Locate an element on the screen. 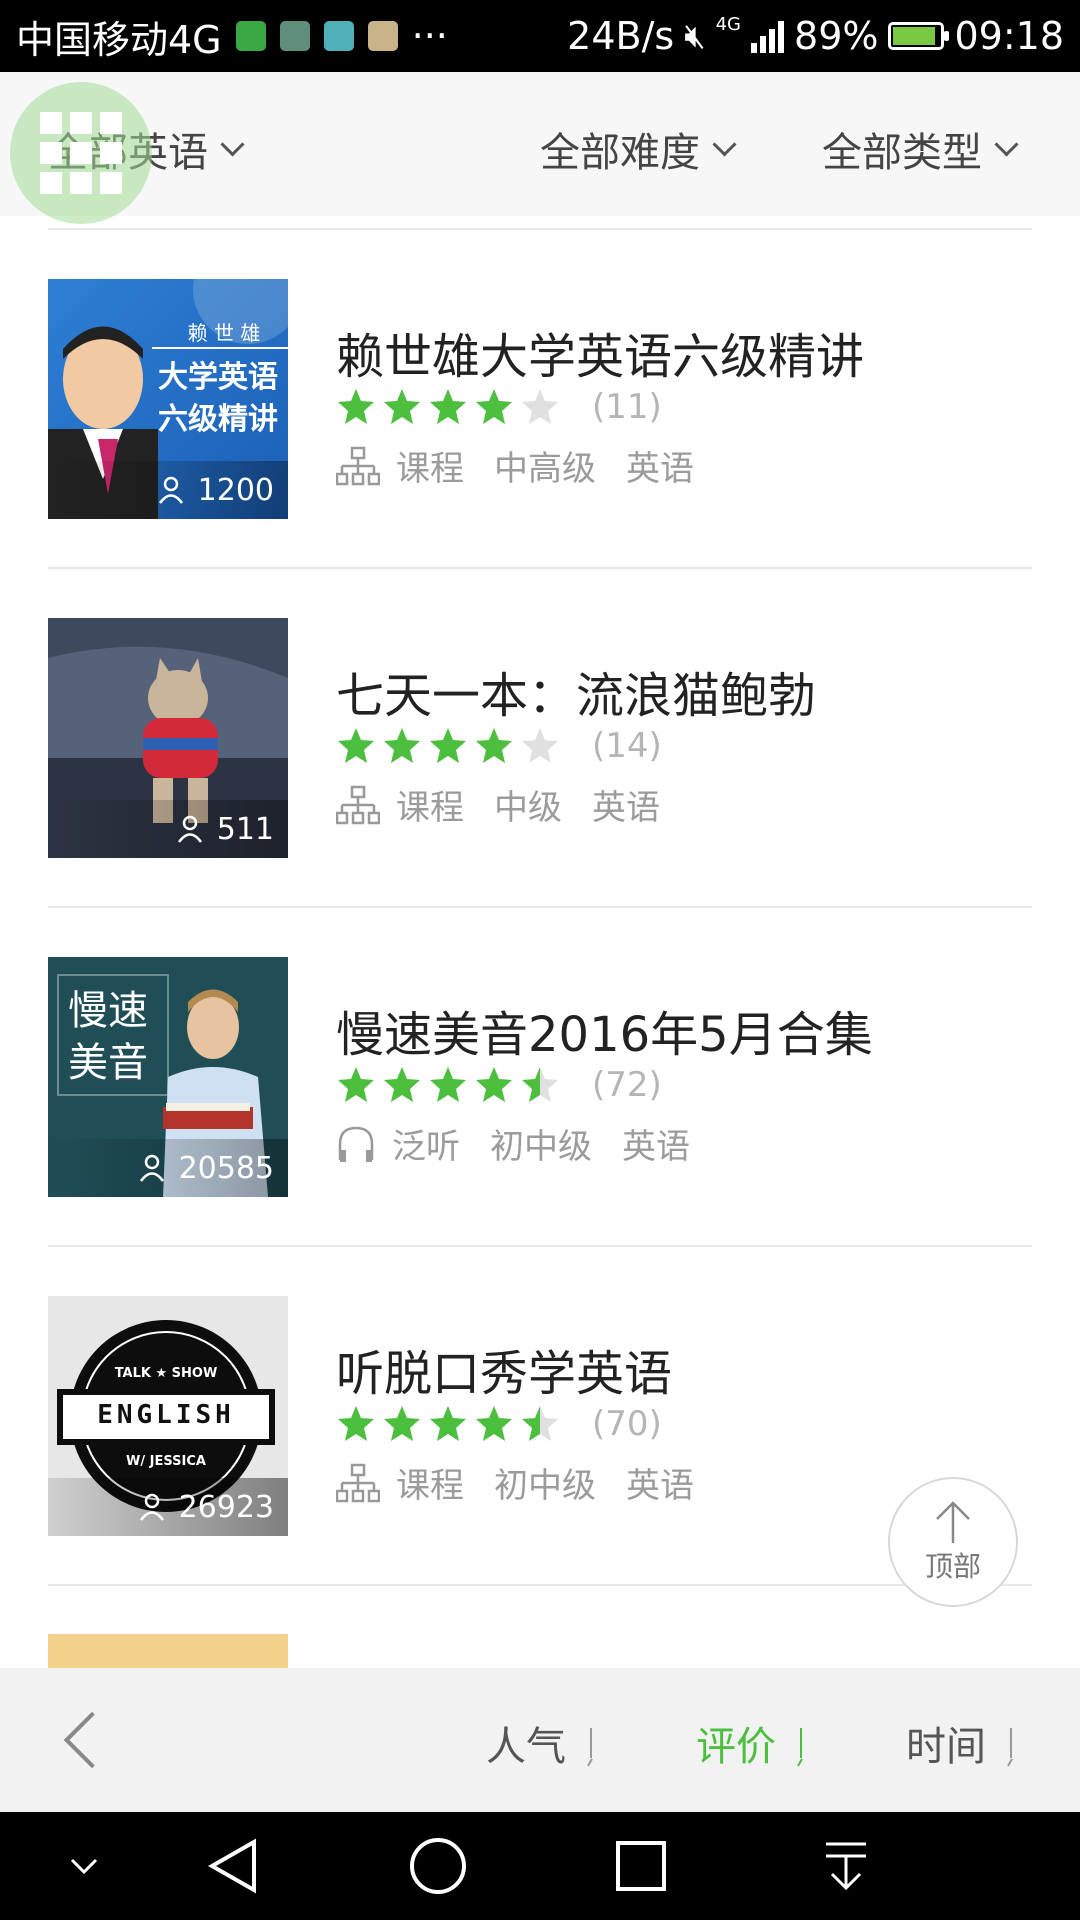  network-type: 4G is located at coordinates (728, 24).